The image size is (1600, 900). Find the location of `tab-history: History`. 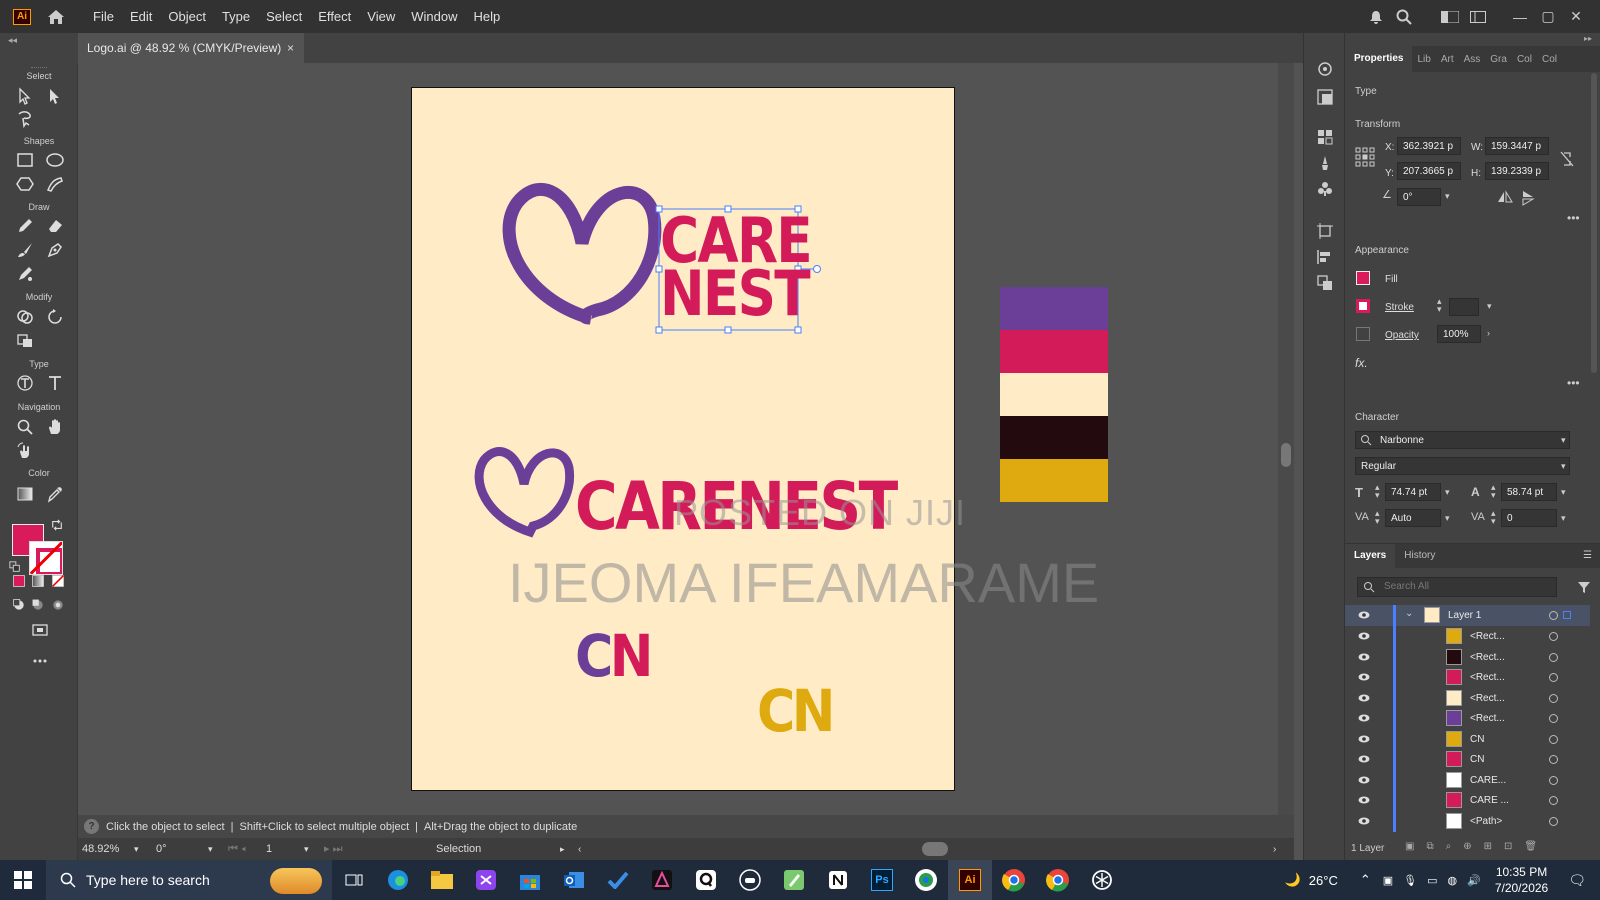

tab-history: History is located at coordinates (1419, 556).